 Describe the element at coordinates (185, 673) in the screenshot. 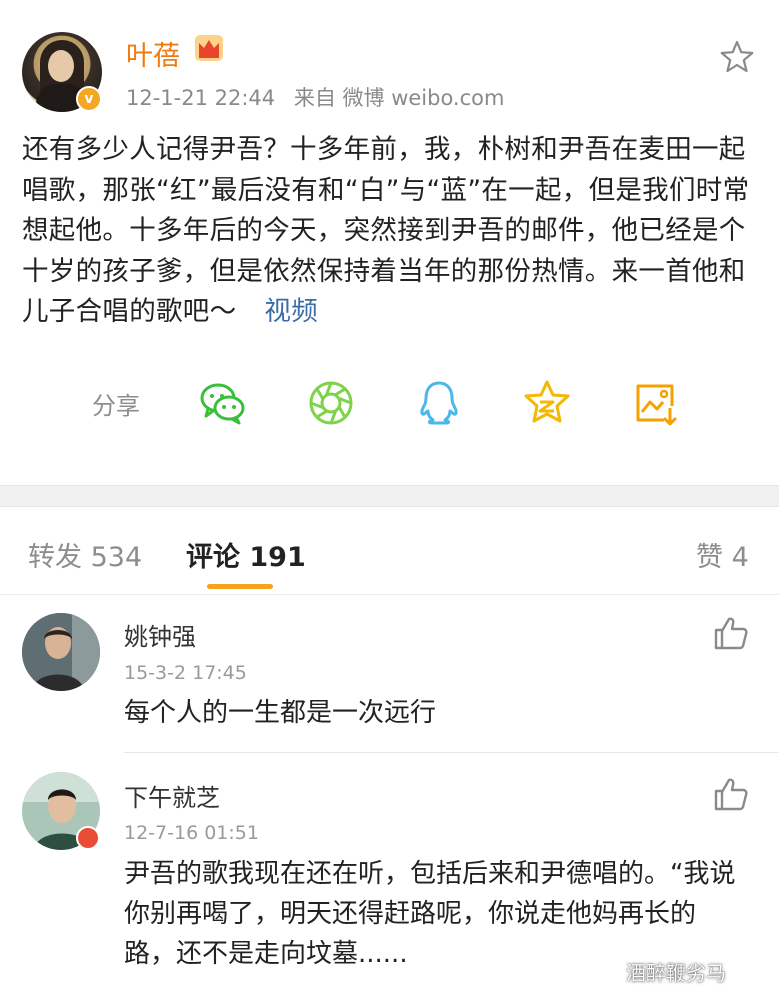

I see `comment-time: 15-3-2 17:45` at that location.